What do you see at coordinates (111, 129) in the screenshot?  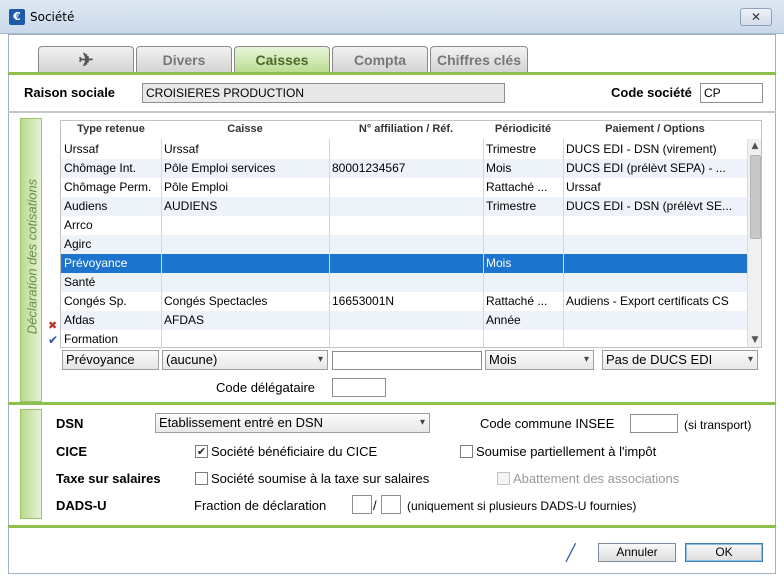 I see `column-header: Type retenue` at bounding box center [111, 129].